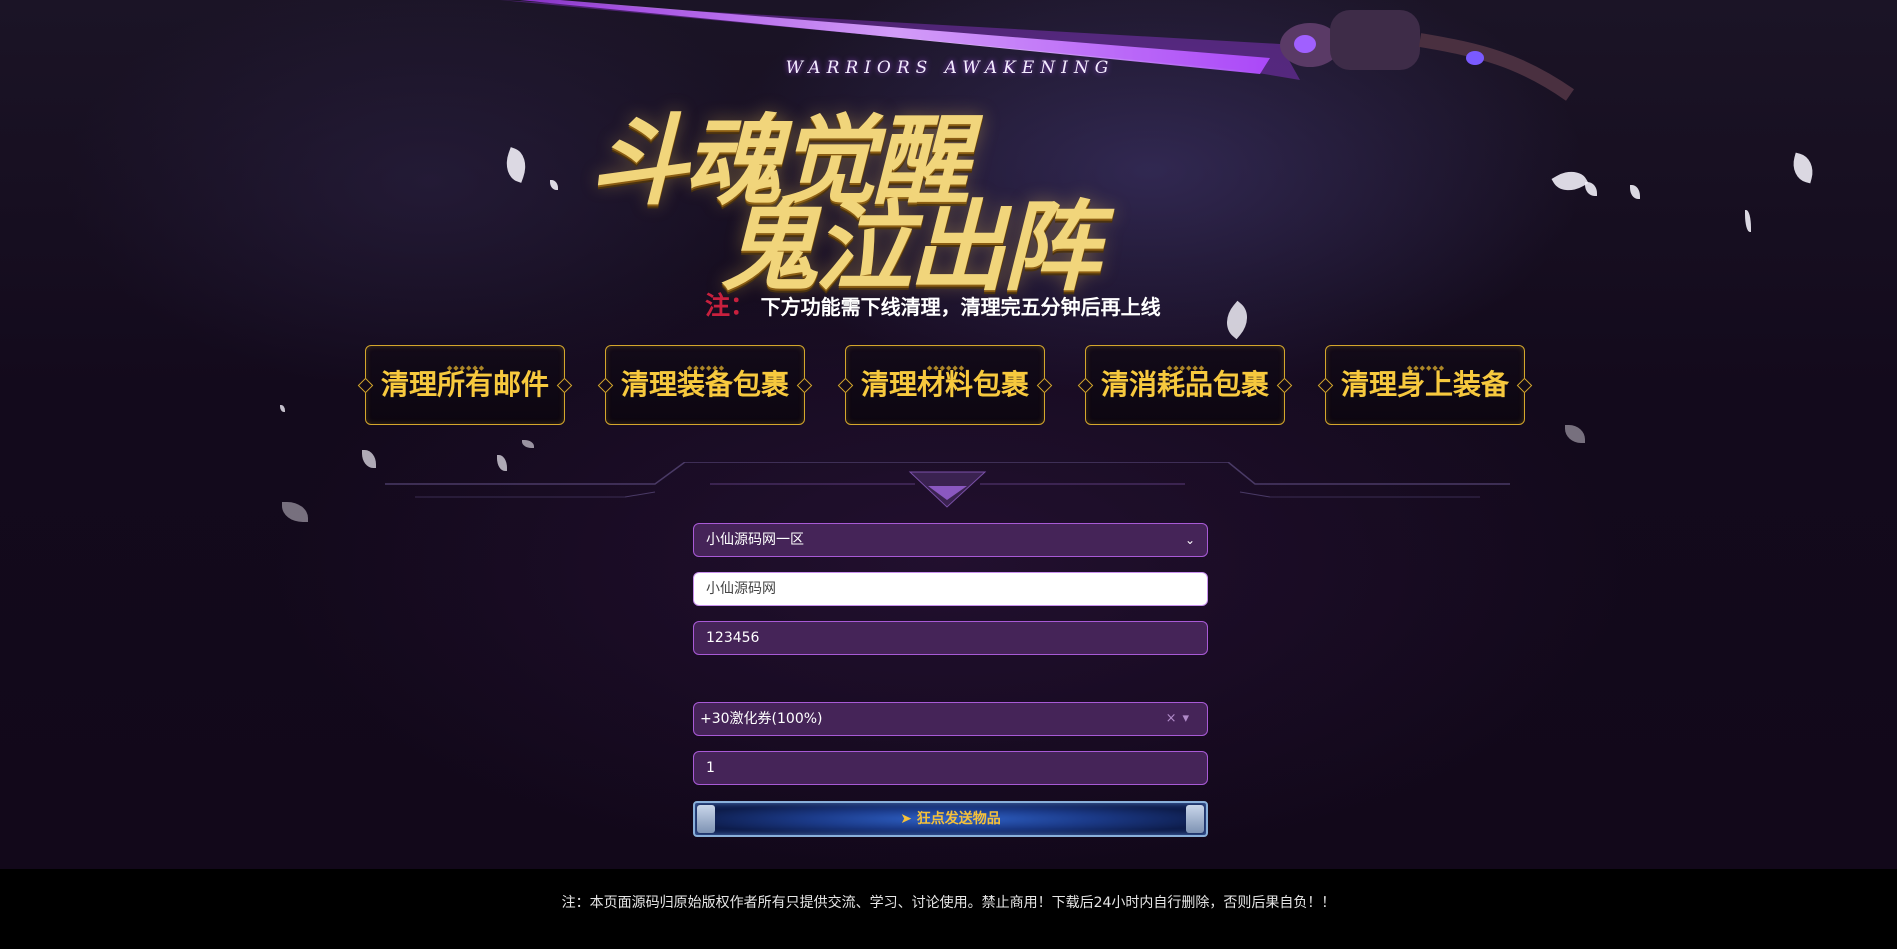  Describe the element at coordinates (950, 68) in the screenshot. I see `english-subtitle: WARRIORS AWAKENING` at that location.